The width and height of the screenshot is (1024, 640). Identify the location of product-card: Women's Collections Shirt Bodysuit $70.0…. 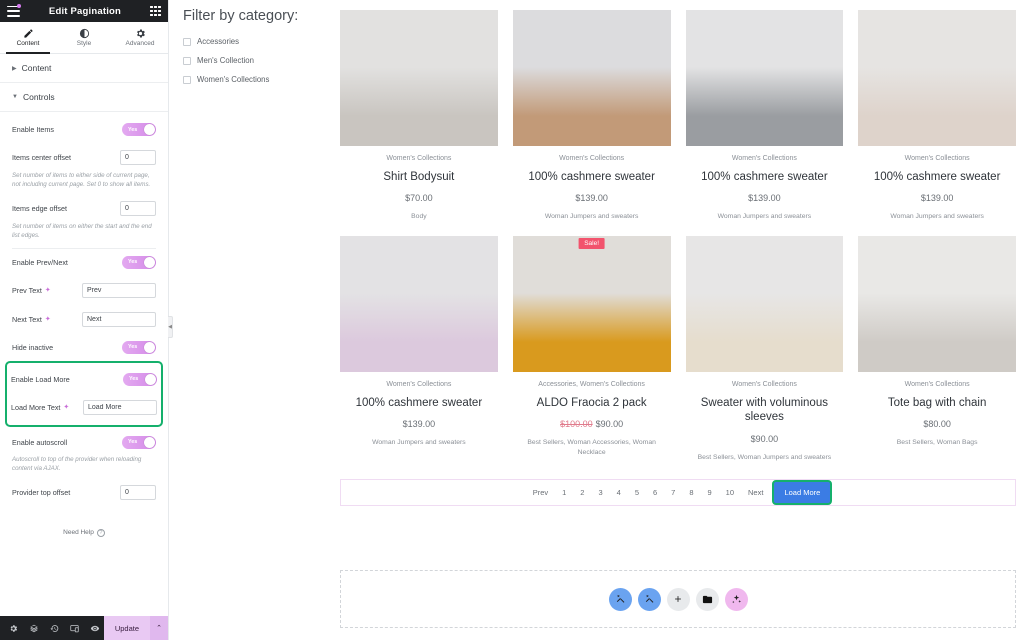
(419, 116).